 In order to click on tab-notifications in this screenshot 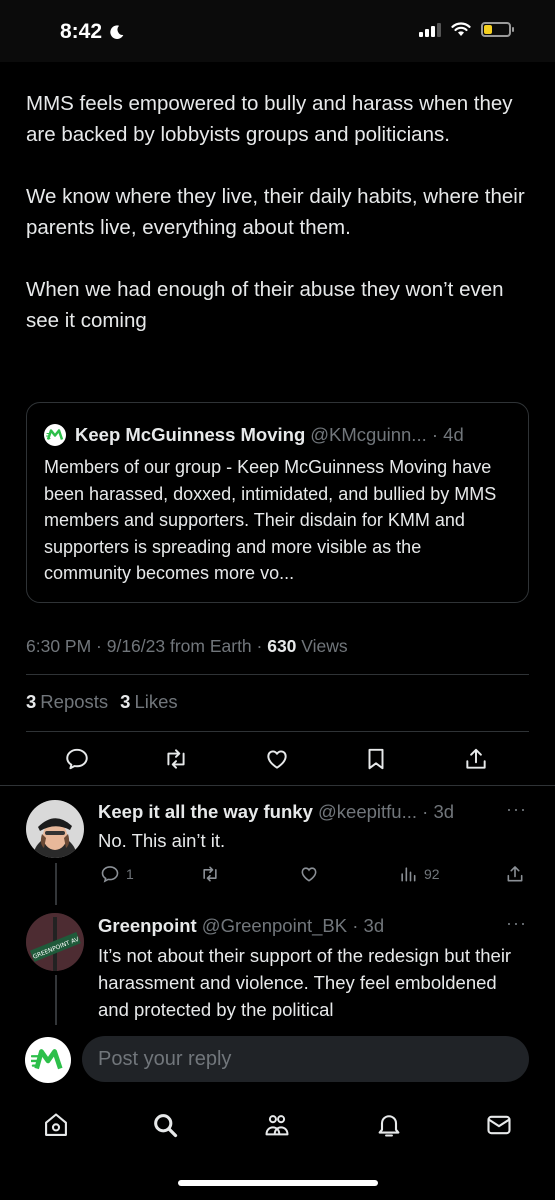, I will do `click(389, 1125)`.